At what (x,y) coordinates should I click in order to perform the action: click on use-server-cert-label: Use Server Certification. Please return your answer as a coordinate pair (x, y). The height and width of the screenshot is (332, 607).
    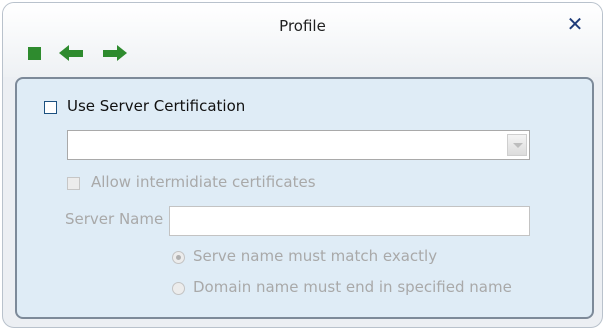
    Looking at the image, I should click on (156, 106).